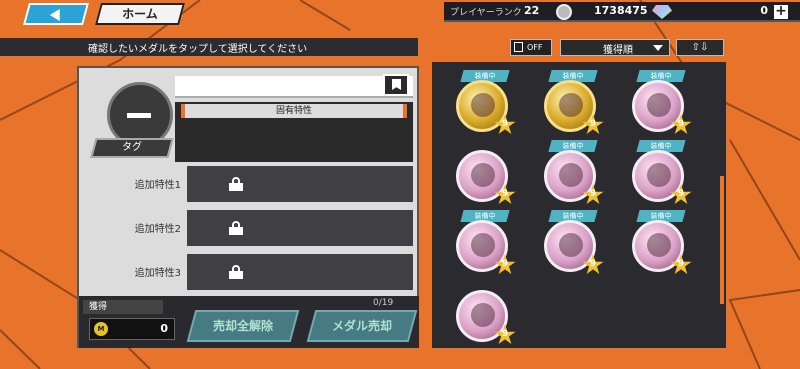 The height and width of the screenshot is (369, 800). I want to click on back-arrow-icon, so click(54, 15).